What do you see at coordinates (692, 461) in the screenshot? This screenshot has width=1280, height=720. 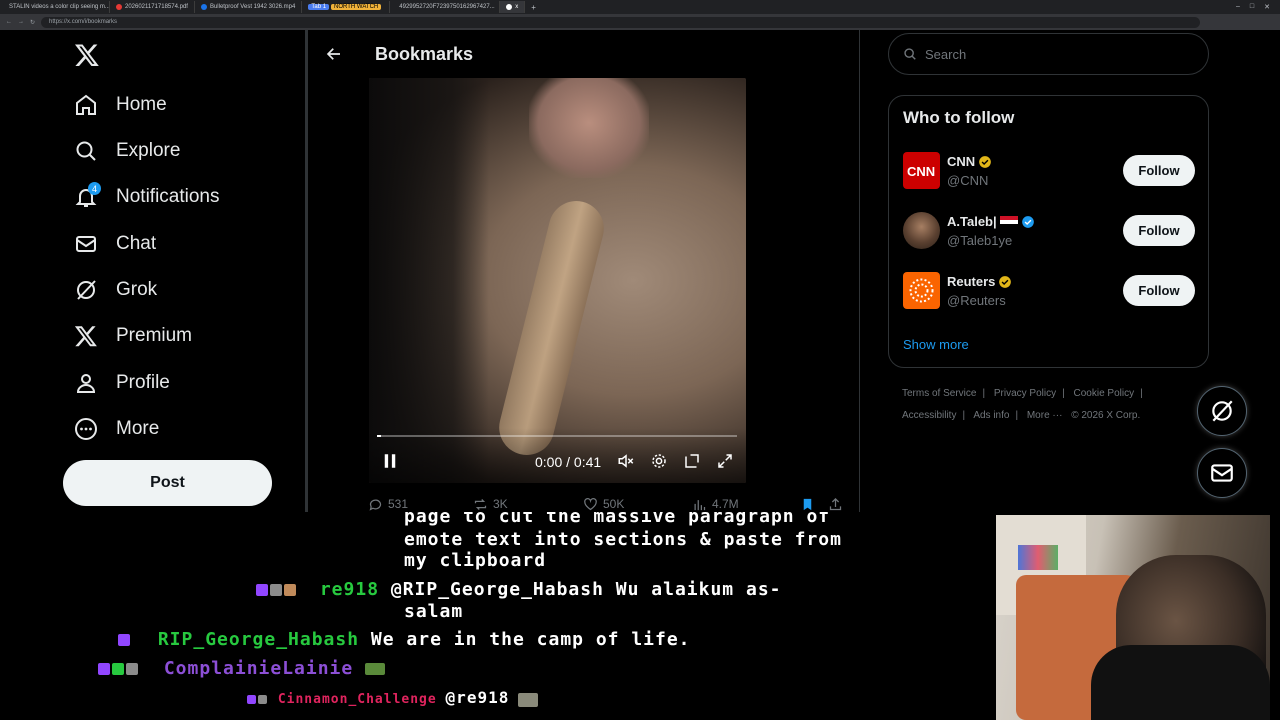 I see `picture-in-picture-icon` at bounding box center [692, 461].